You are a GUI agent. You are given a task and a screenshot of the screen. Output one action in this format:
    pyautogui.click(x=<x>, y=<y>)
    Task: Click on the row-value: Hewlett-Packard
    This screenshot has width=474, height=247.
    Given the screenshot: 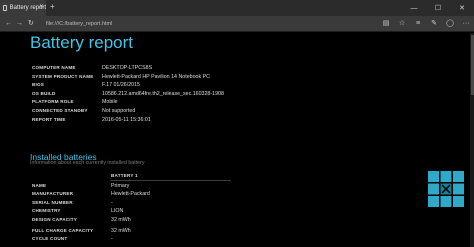 What is the action you would take?
    pyautogui.click(x=130, y=194)
    